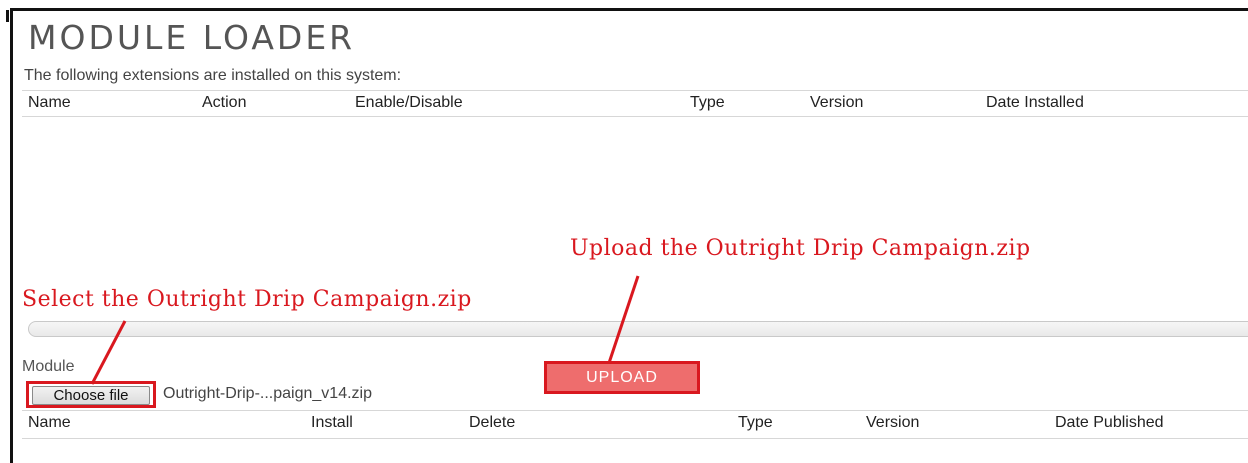  I want to click on upload-button-highlight: UPLOAD, so click(622, 377).